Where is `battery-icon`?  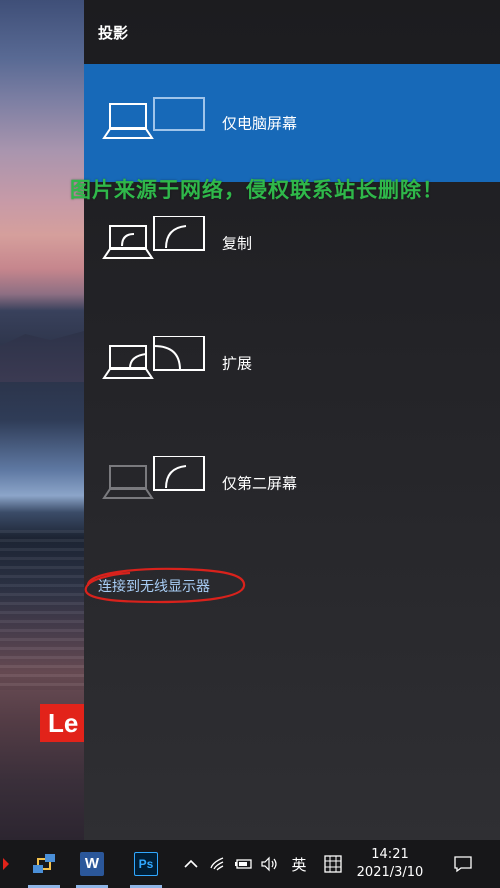
battery-icon is located at coordinates (243, 864).